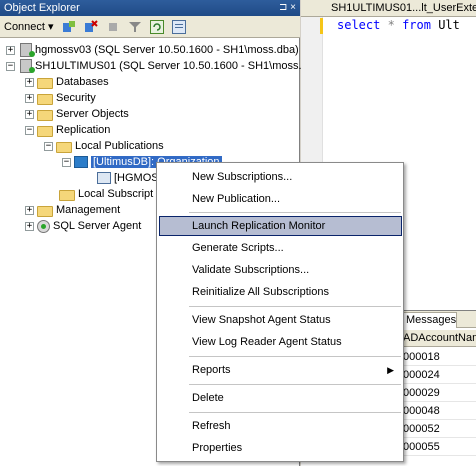 Image resolution: width=476 pixels, height=466 pixels. I want to click on menu-item-reinitialize-subscriptions: Reinitialize All Subscriptions, so click(280, 292).